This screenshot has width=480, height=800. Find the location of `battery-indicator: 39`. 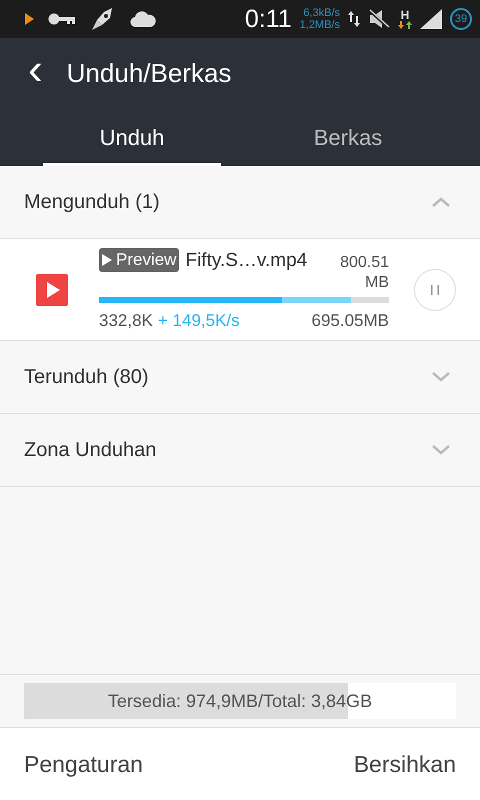

battery-indicator: 39 is located at coordinates (461, 19).